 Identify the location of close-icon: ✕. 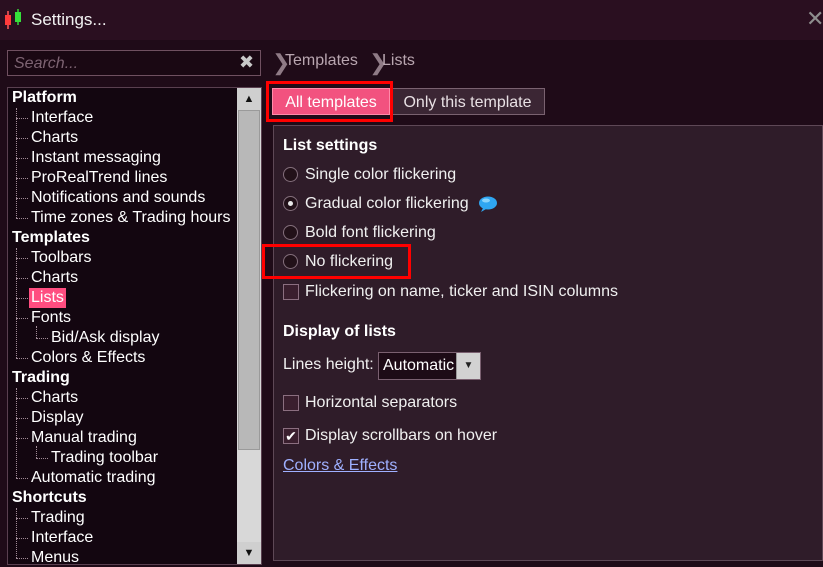
(814, 19).